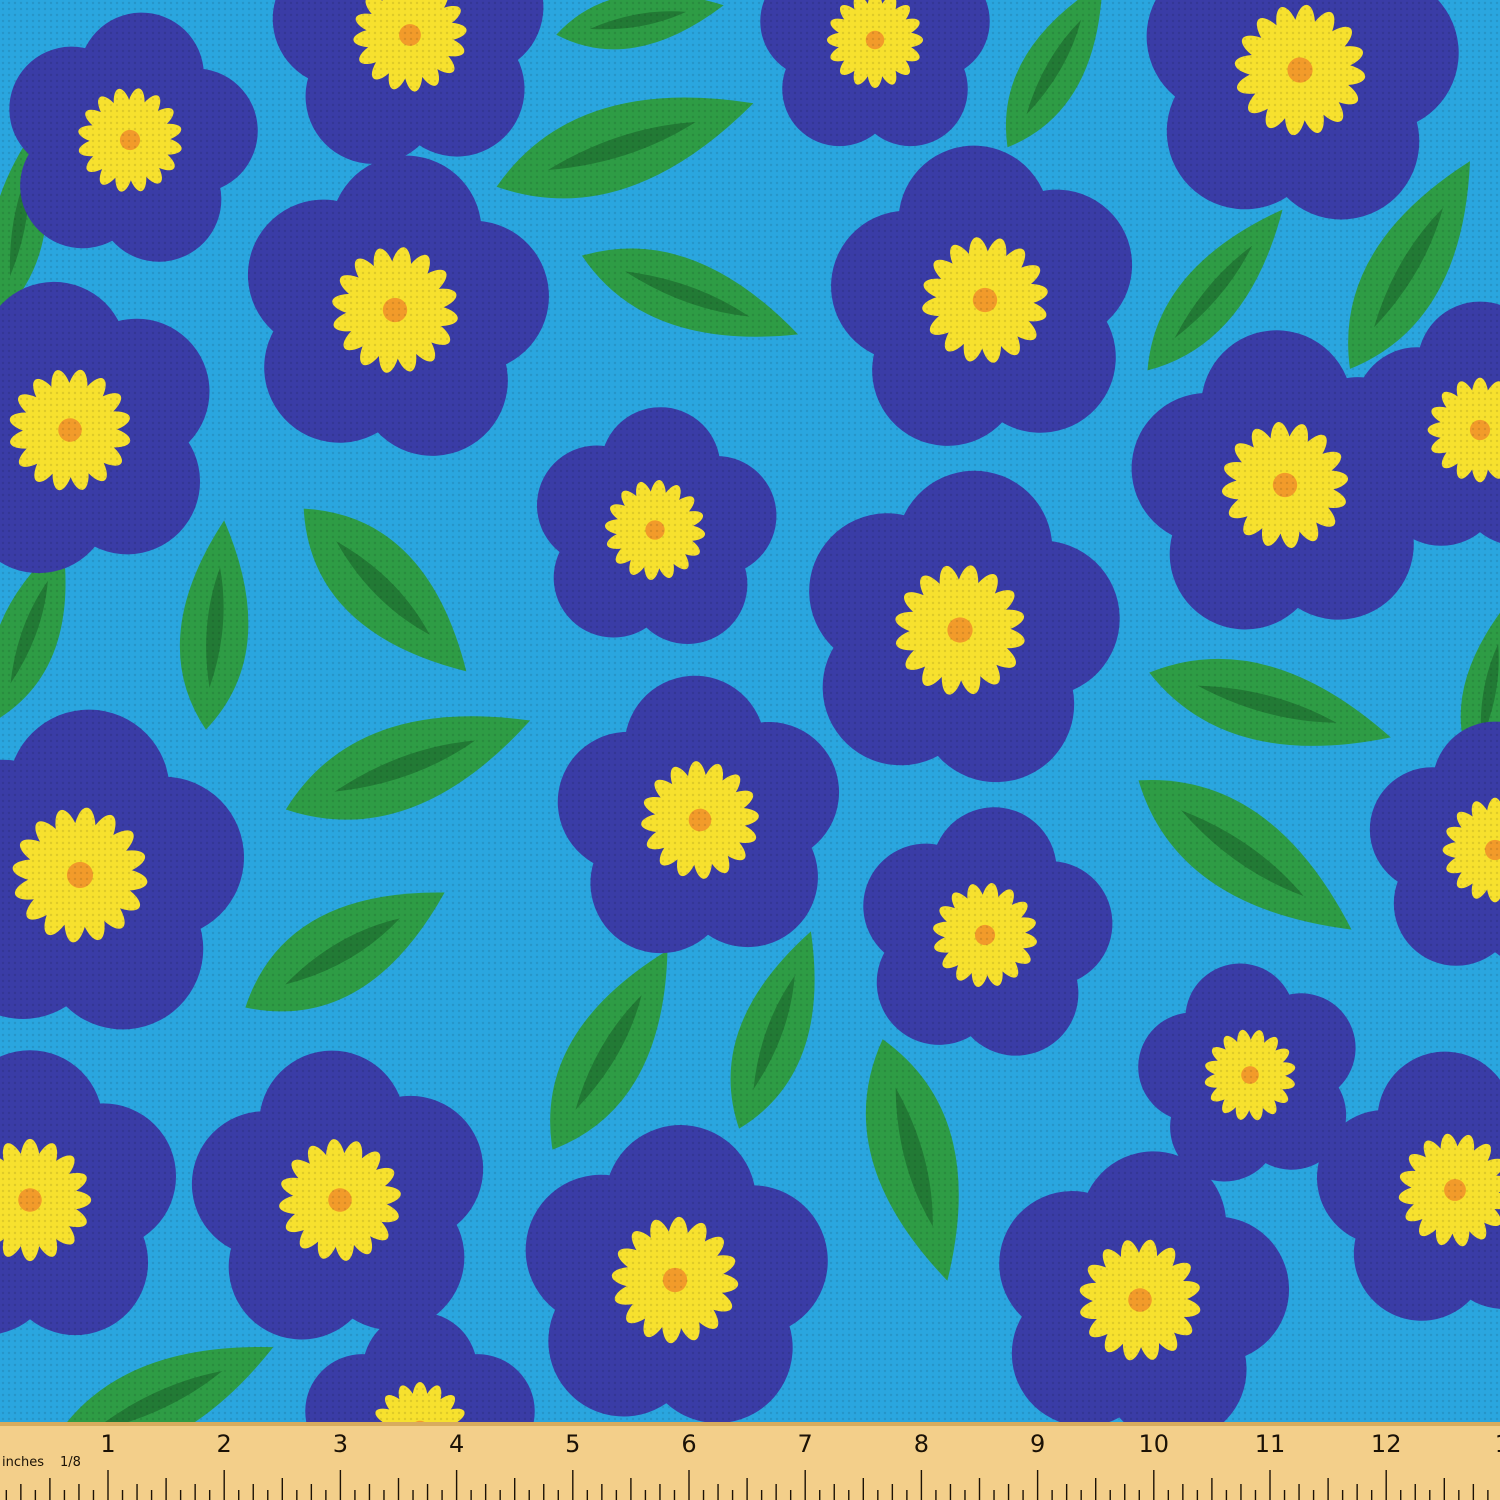  I want to click on ruler-unit-label: inches, so click(23, 1462).